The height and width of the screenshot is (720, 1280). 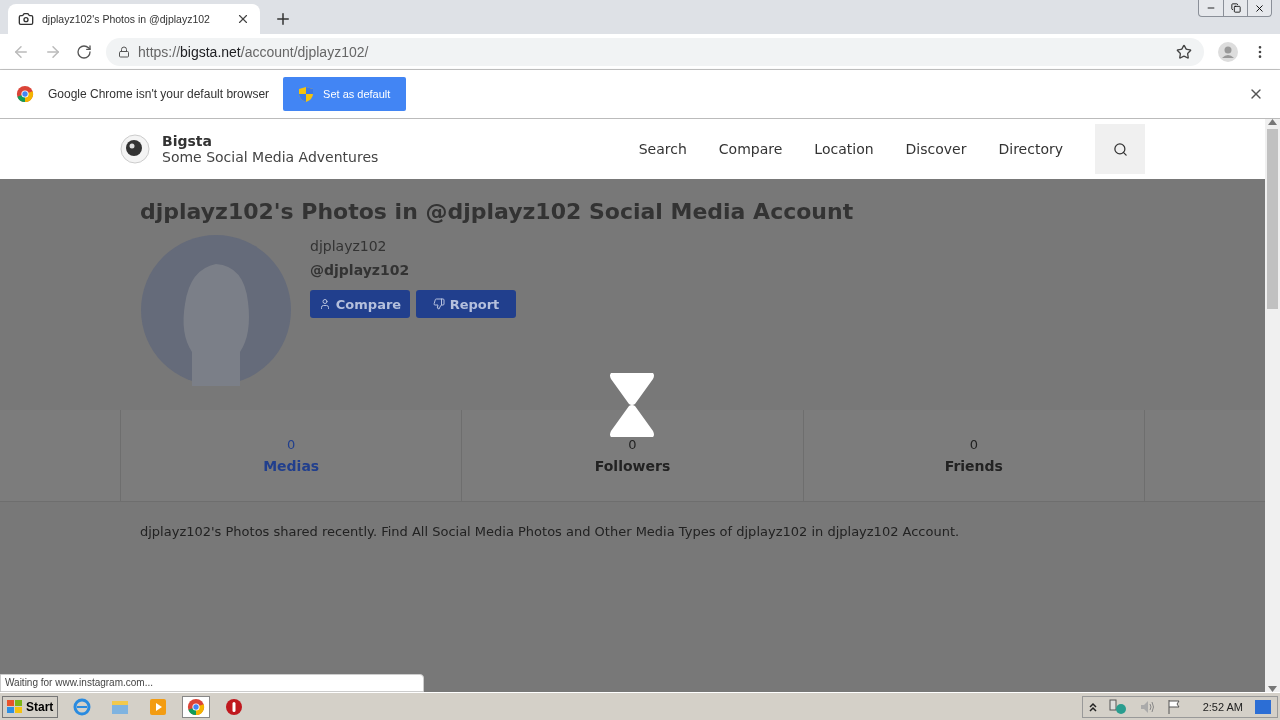 What do you see at coordinates (936, 149) in the screenshot?
I see `nav-link: Discover` at bounding box center [936, 149].